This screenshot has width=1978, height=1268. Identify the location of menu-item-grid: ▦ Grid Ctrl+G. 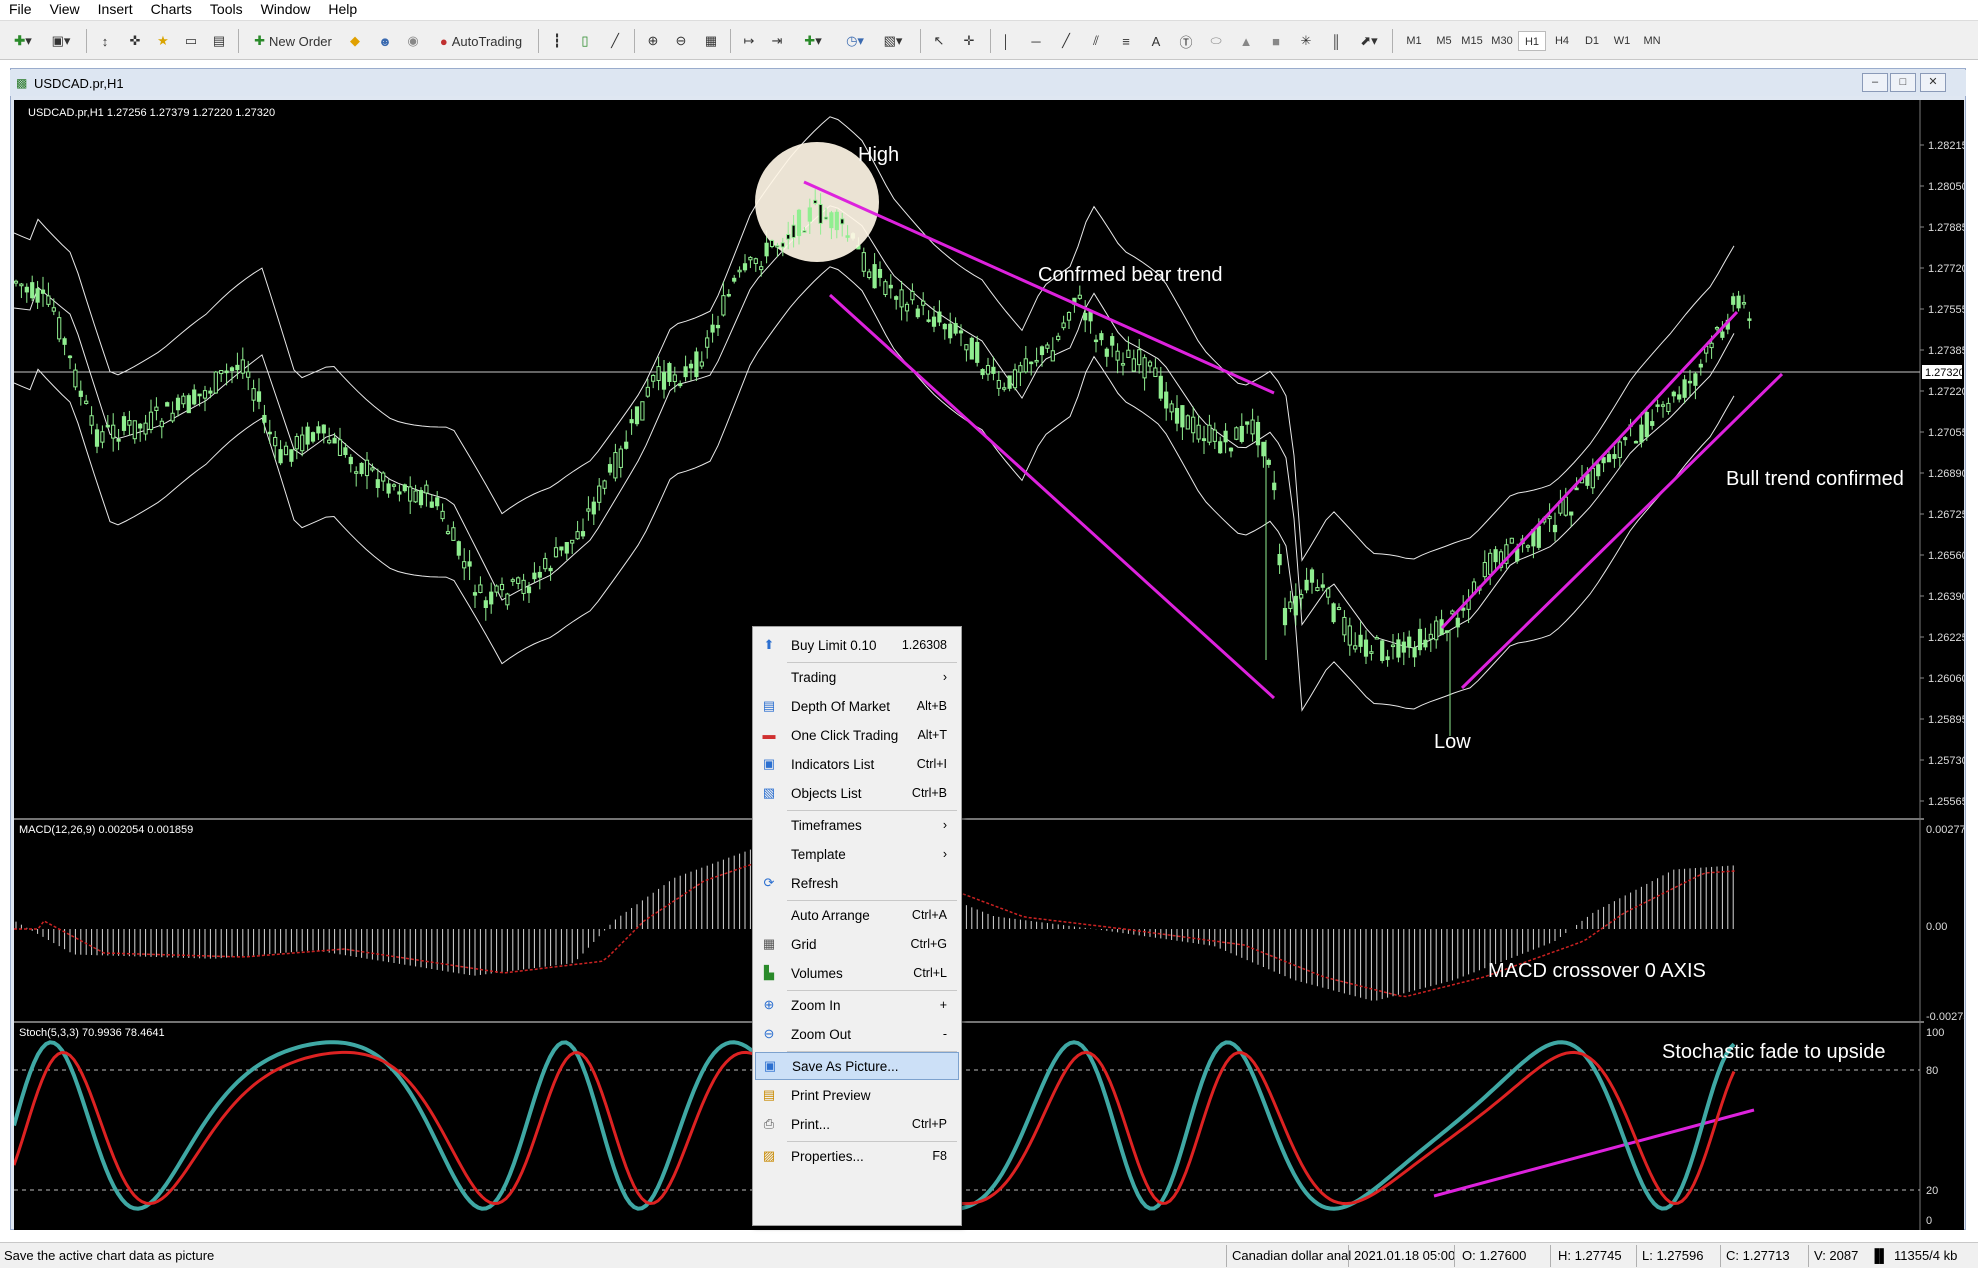
(857, 944).